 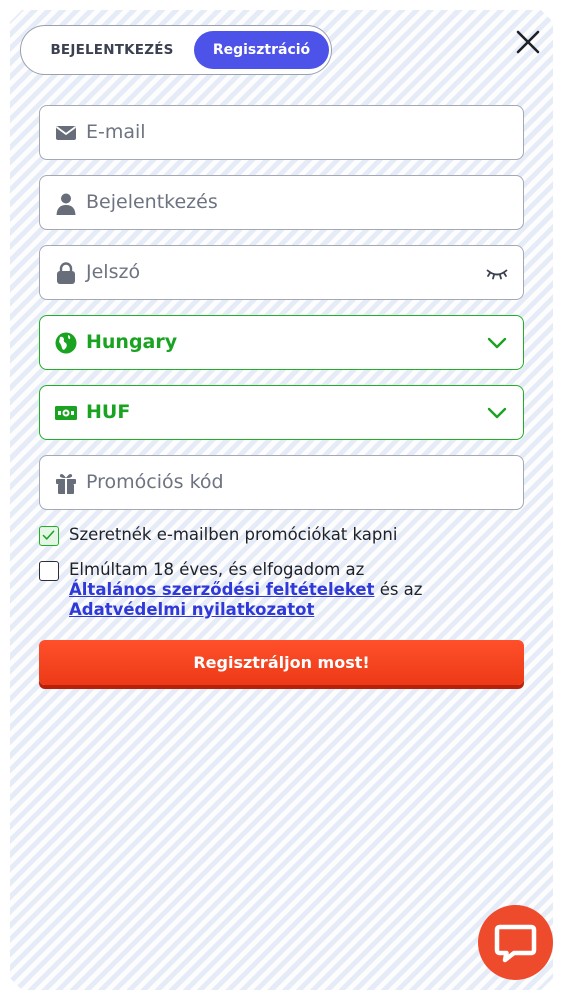 What do you see at coordinates (281, 342) in the screenshot?
I see `country-select: Hungary` at bounding box center [281, 342].